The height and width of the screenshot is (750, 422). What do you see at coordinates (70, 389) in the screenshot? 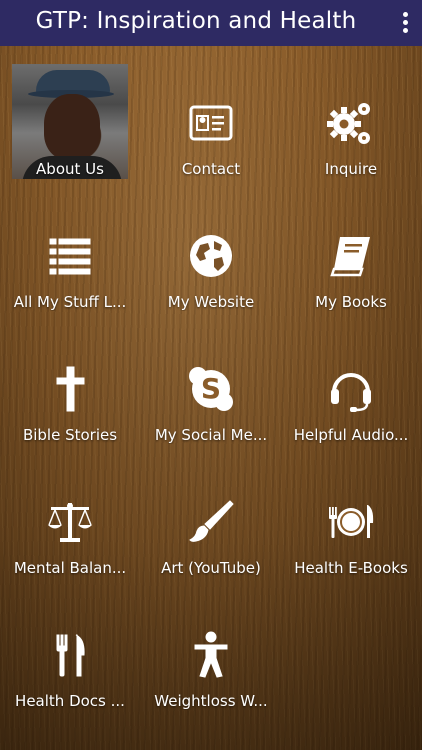
I see `cross-icon` at bounding box center [70, 389].